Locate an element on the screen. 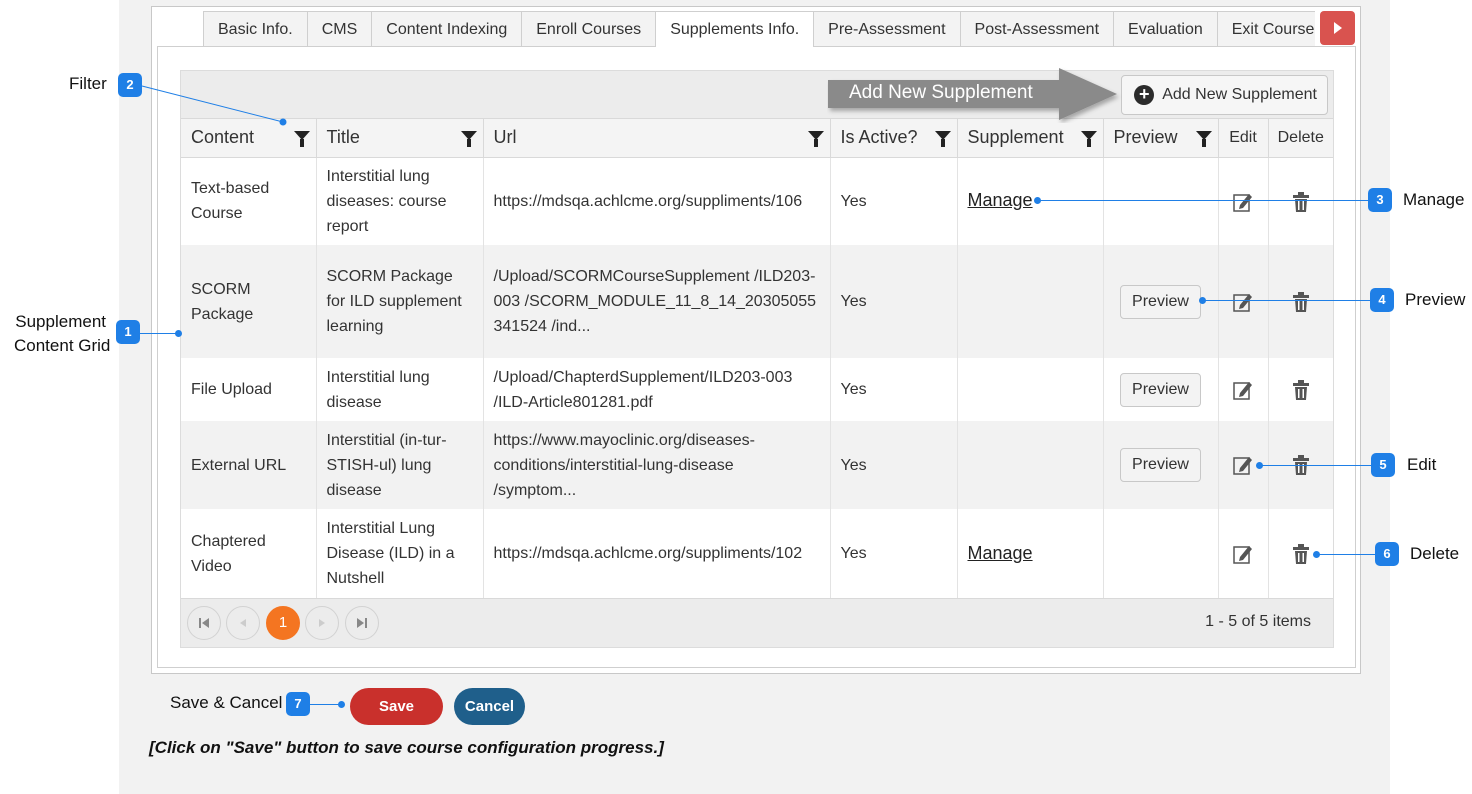  tab-exit-course: Exit Course F is located at coordinates (1265, 28).